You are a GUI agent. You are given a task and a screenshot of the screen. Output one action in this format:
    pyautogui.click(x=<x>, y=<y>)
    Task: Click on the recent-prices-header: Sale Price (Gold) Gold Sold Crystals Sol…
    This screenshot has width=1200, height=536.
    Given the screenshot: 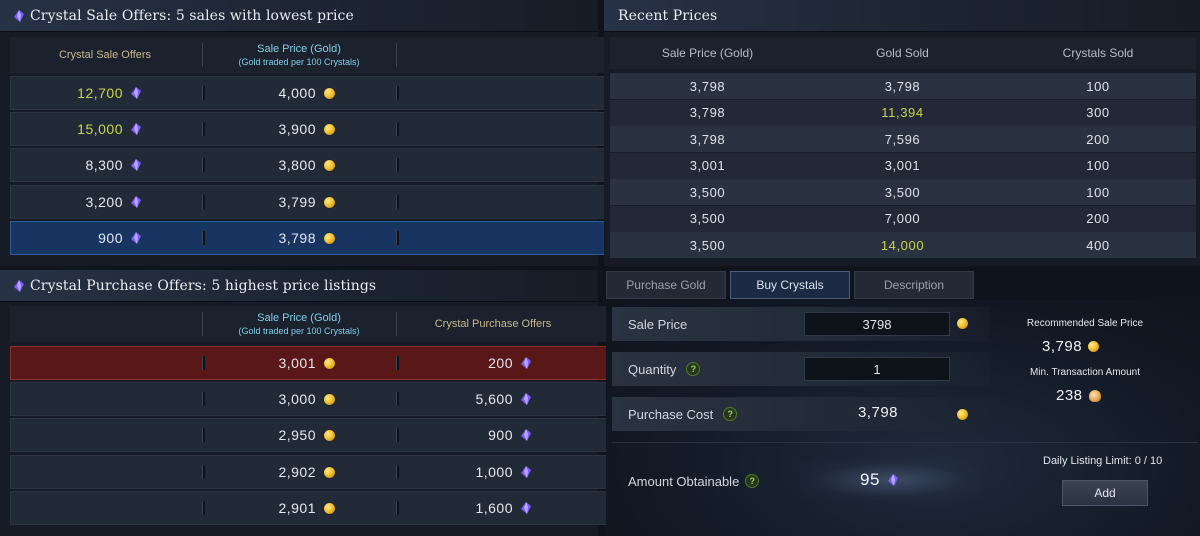 What is the action you would take?
    pyautogui.click(x=903, y=53)
    